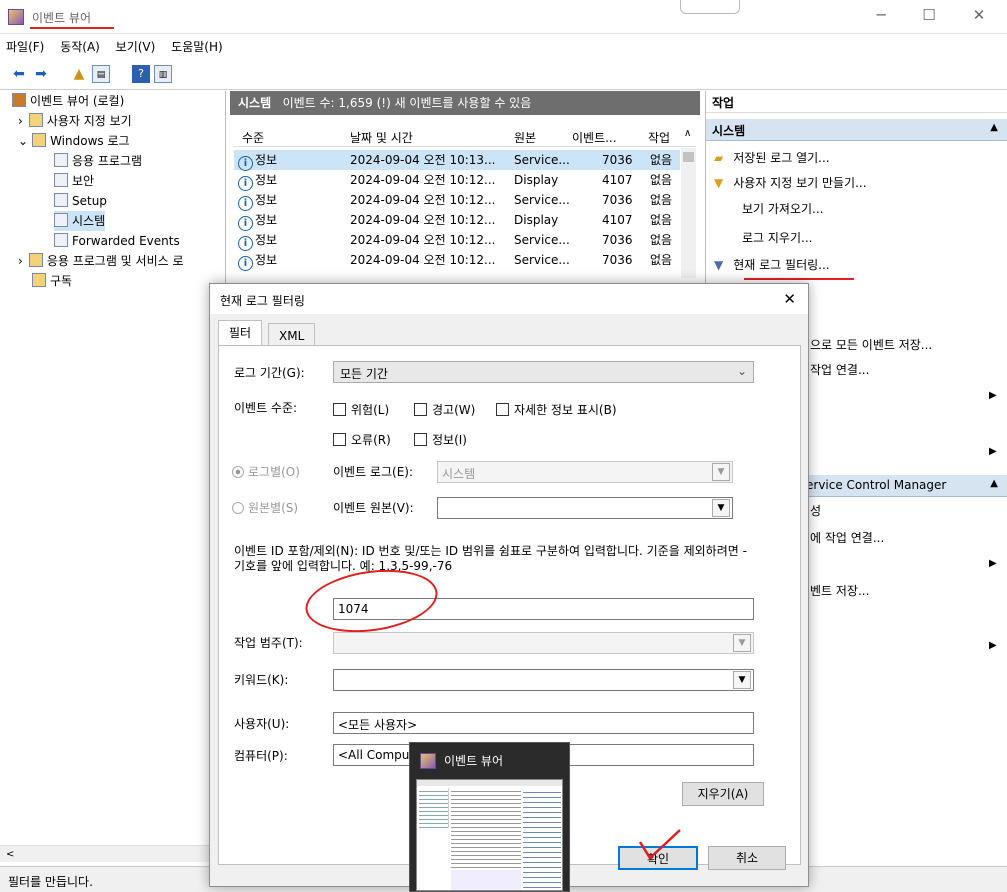 The image size is (1007, 892). Describe the element at coordinates (361, 409) in the screenshot. I see `checkbox-critical: 위험(L)` at that location.